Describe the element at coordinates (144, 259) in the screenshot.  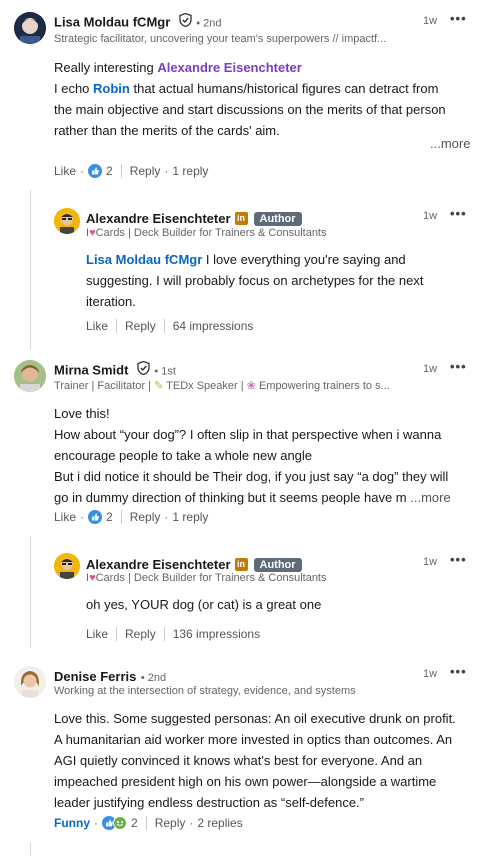
I see `mention-link: Lisa Moldau fCMgr` at that location.